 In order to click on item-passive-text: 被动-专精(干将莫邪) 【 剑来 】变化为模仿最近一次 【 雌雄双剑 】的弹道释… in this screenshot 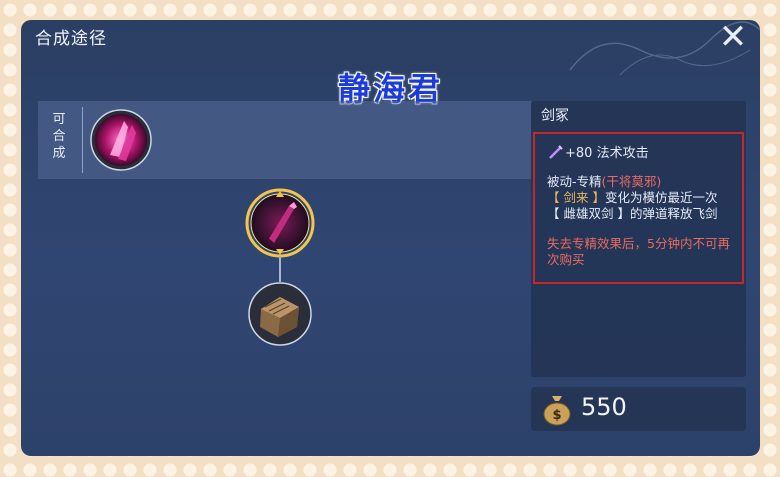, I will do `click(632, 197)`.